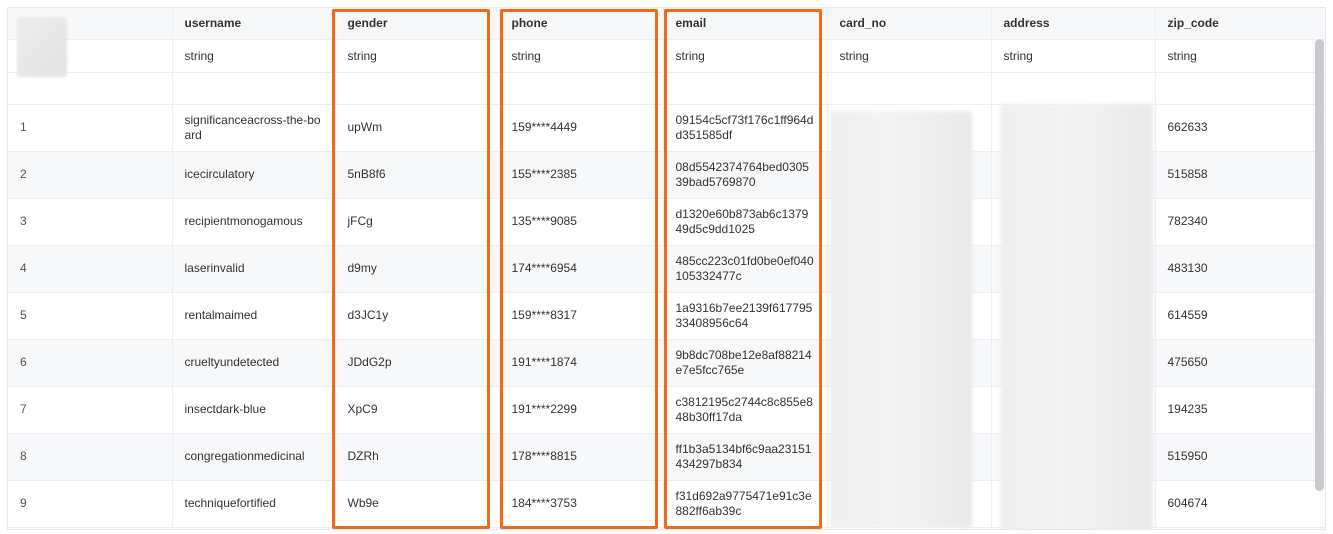  I want to click on phone-cell: 155****2385, so click(581, 175).